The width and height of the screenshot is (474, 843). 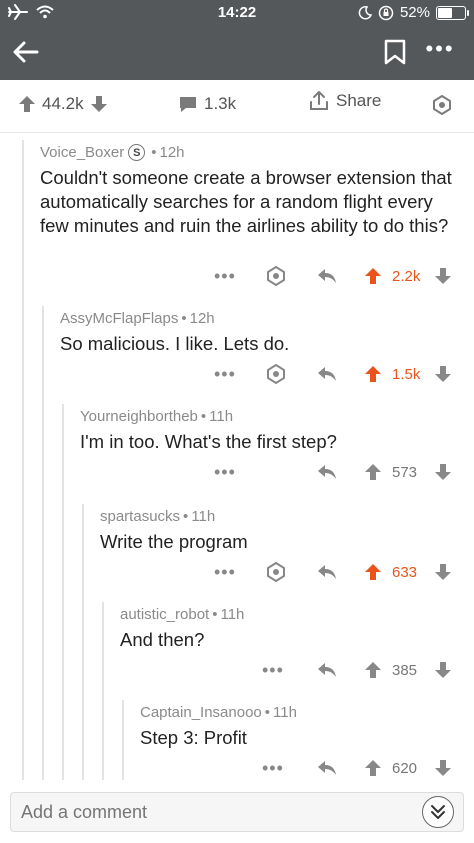 What do you see at coordinates (82, 152) in the screenshot?
I see `comment-author: Voice_Boxer` at bounding box center [82, 152].